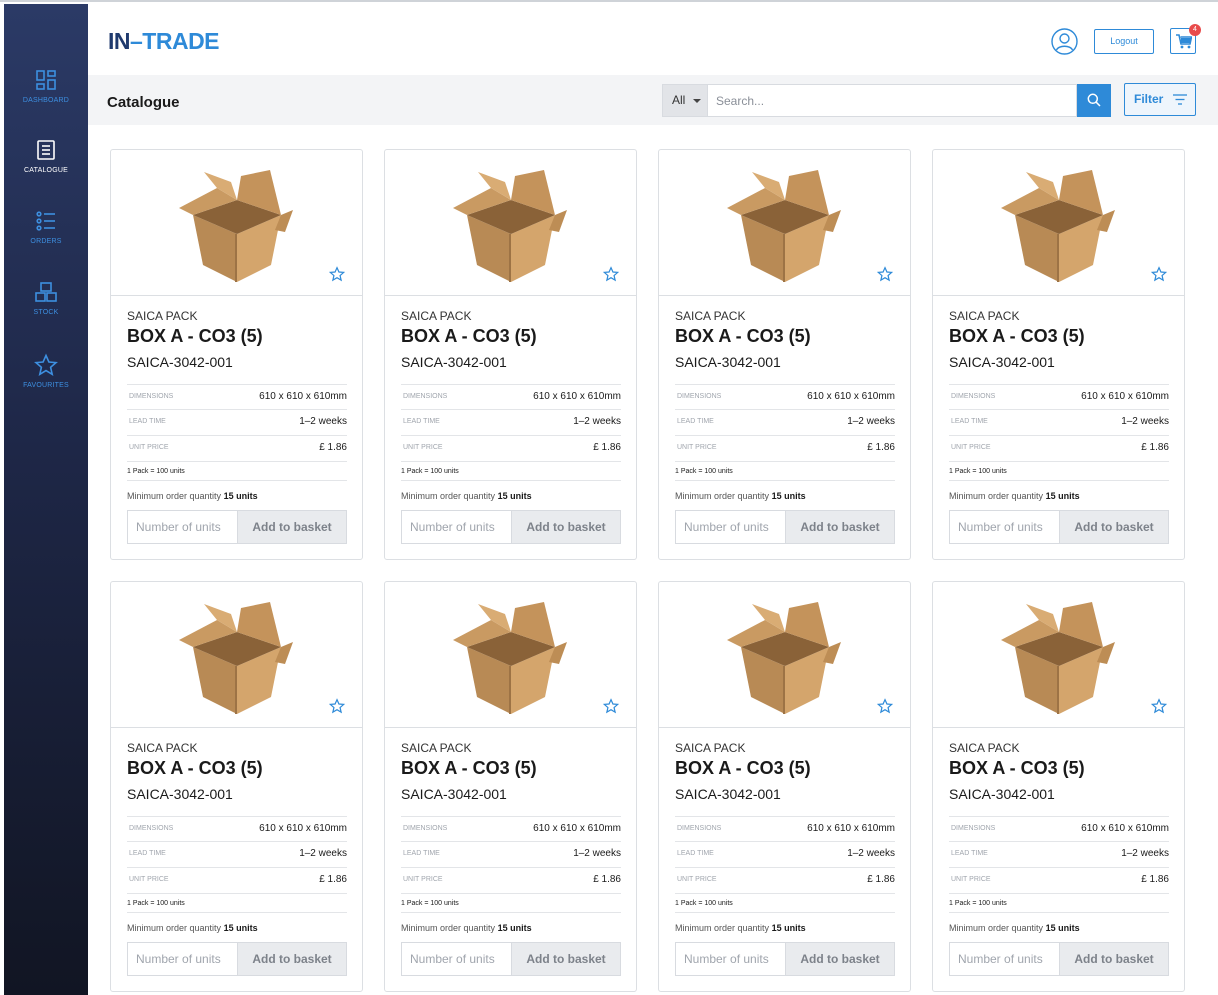 The image size is (1218, 995). What do you see at coordinates (1185, 39) in the screenshot?
I see `cart-button: 4` at bounding box center [1185, 39].